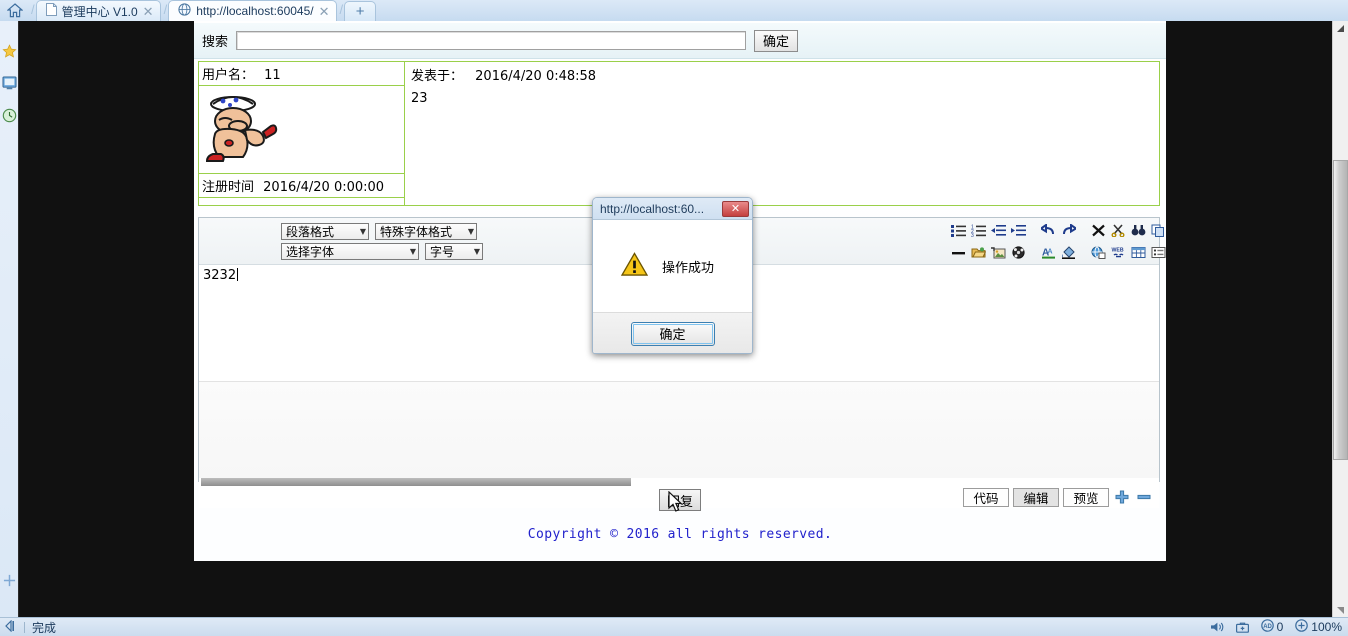 The image size is (1348, 636). I want to click on register-time-label: 注册时间, so click(228, 187).